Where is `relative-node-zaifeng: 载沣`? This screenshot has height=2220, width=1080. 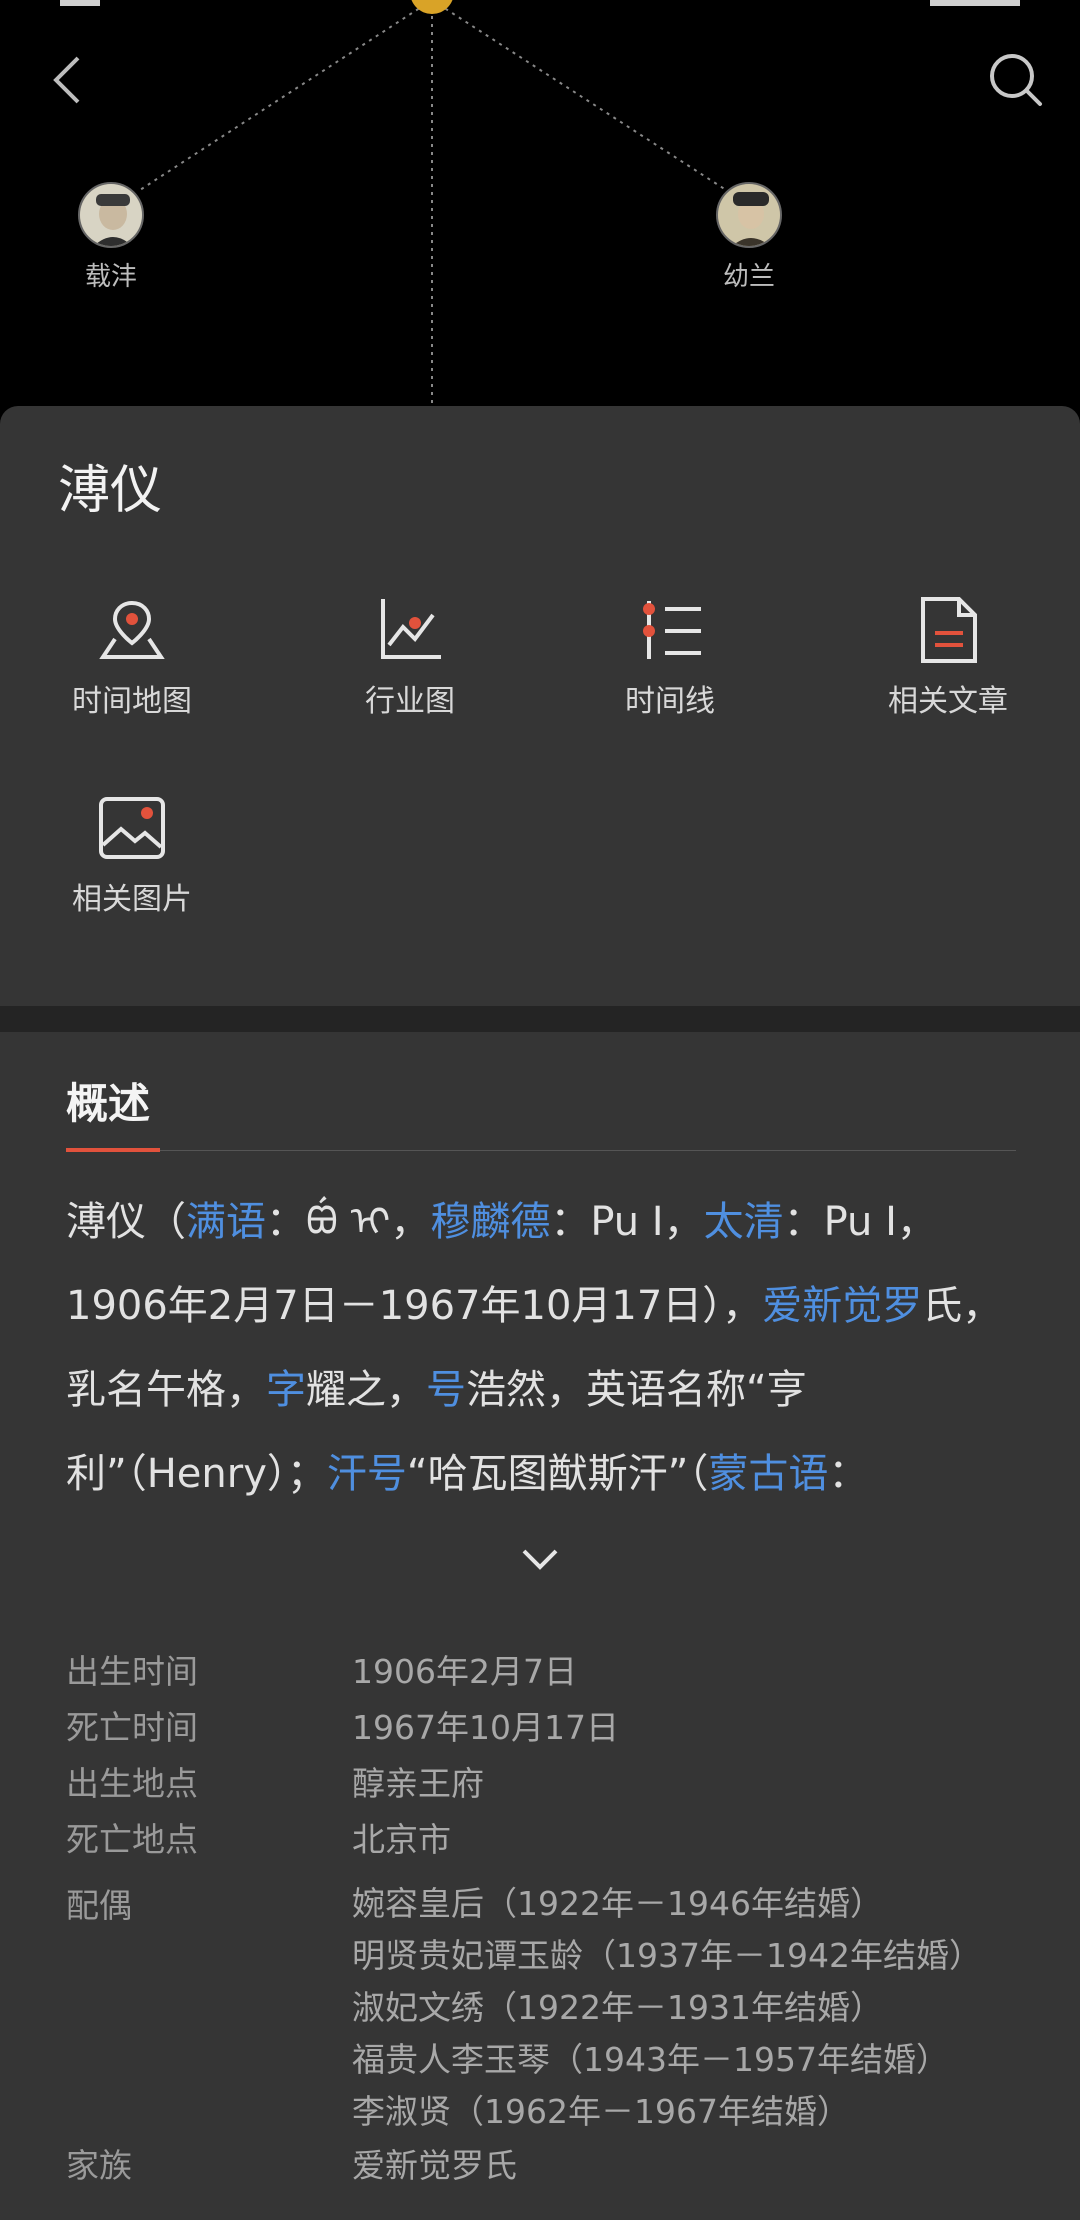
relative-node-zaifeng: 载沣 is located at coordinates (111, 237).